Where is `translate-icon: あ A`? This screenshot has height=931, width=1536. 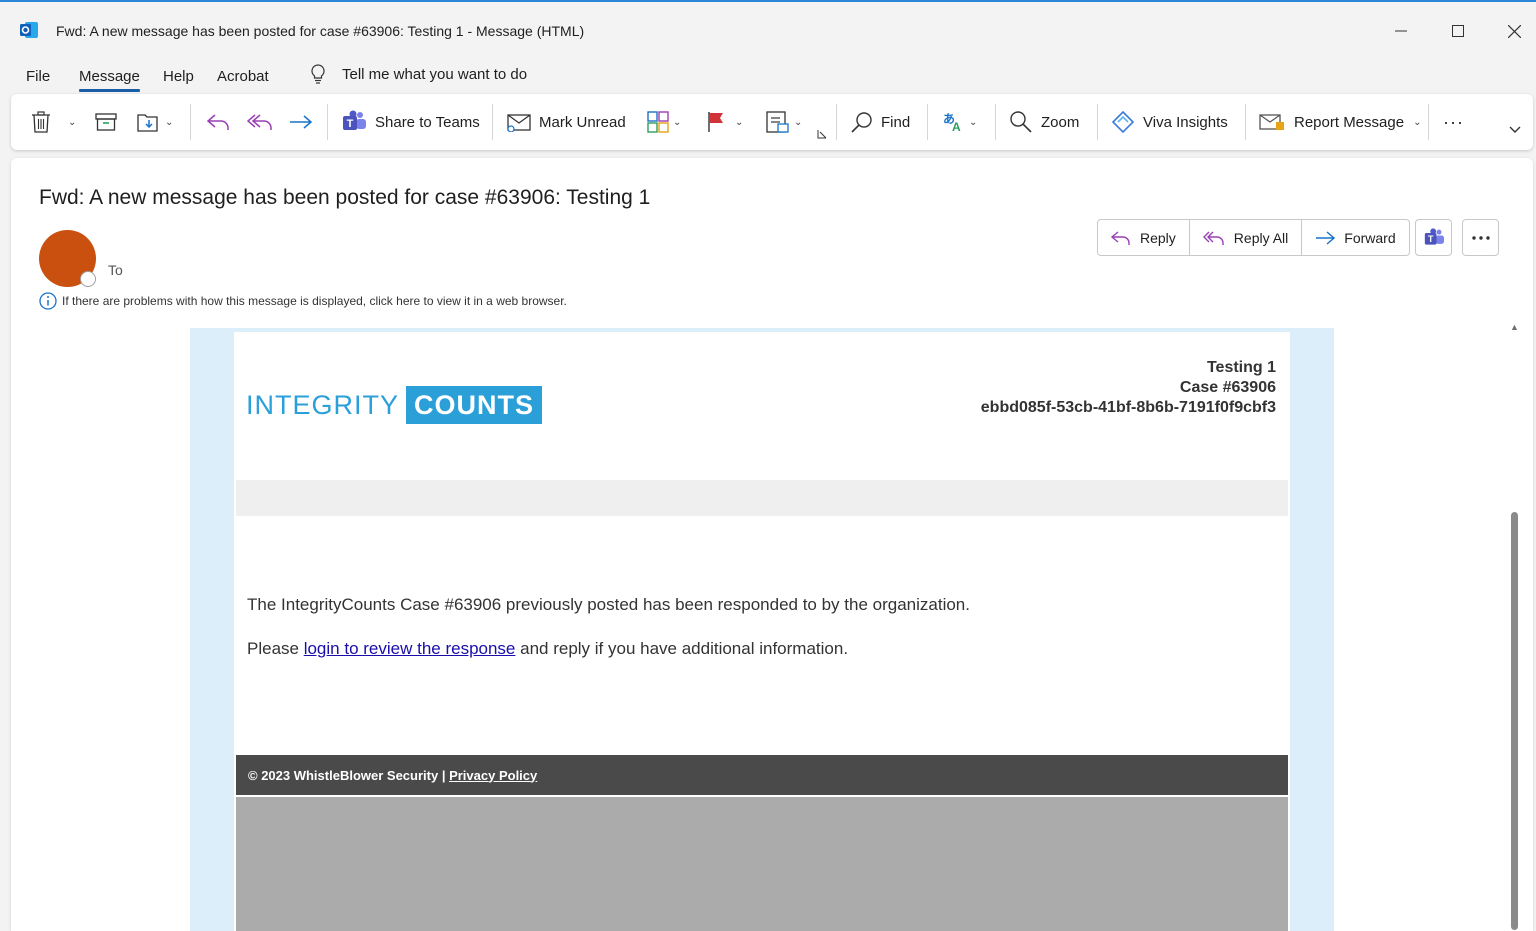
translate-icon: あ A is located at coordinates (952, 122).